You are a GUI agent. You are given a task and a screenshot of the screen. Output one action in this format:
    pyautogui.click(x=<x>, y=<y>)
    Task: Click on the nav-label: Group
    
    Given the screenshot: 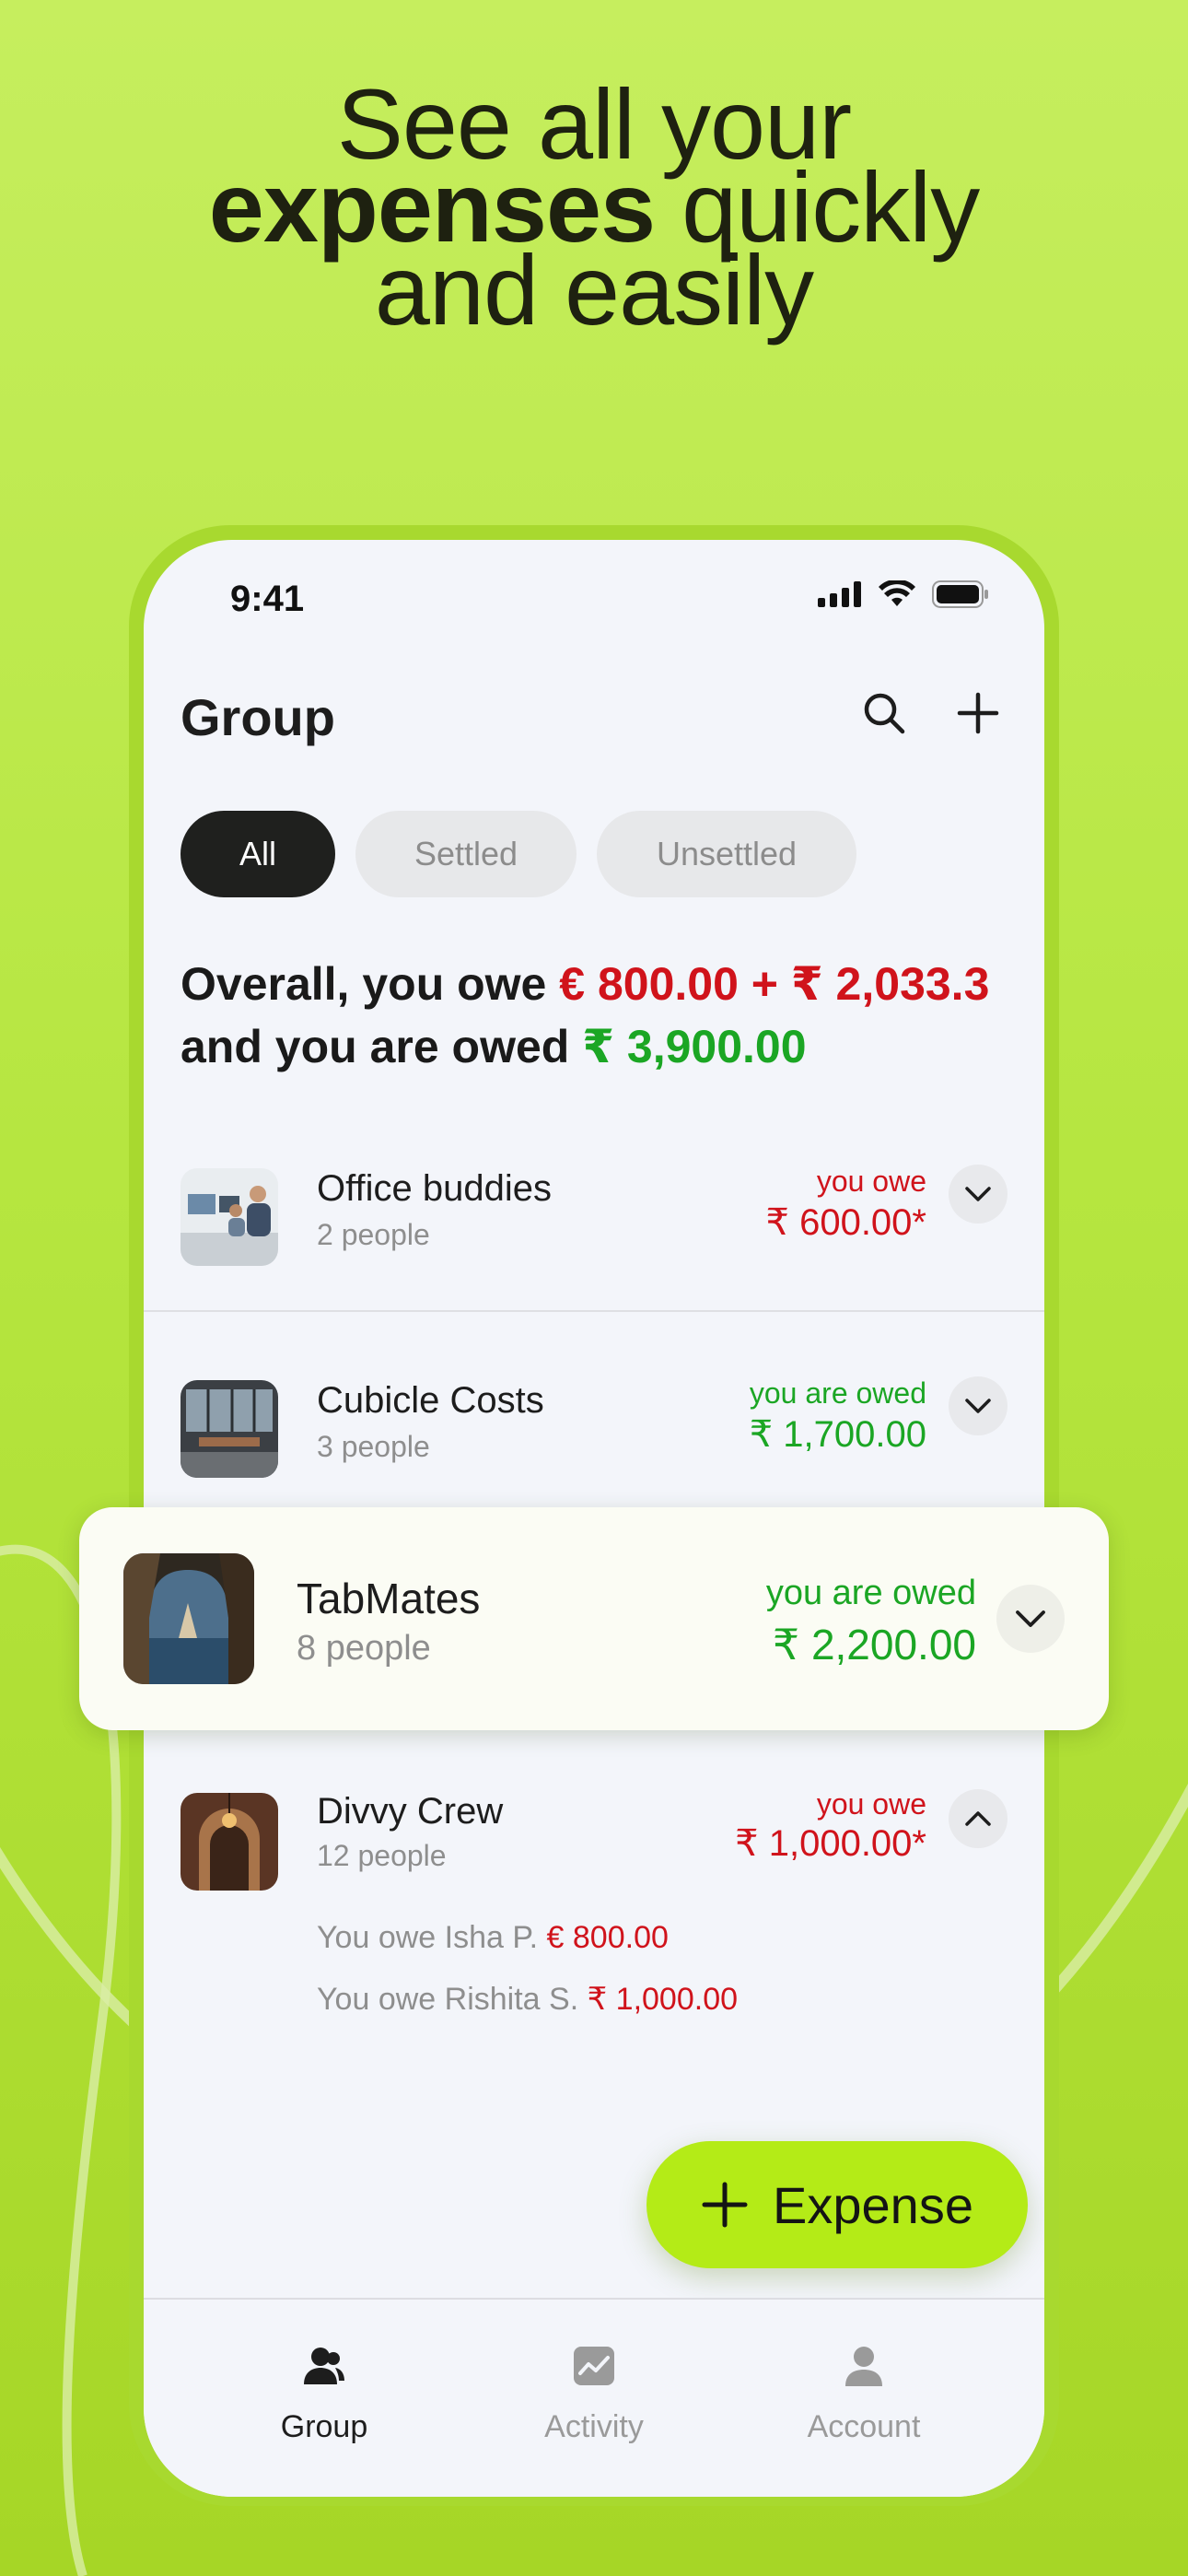 What is the action you would take?
    pyautogui.click(x=324, y=2426)
    